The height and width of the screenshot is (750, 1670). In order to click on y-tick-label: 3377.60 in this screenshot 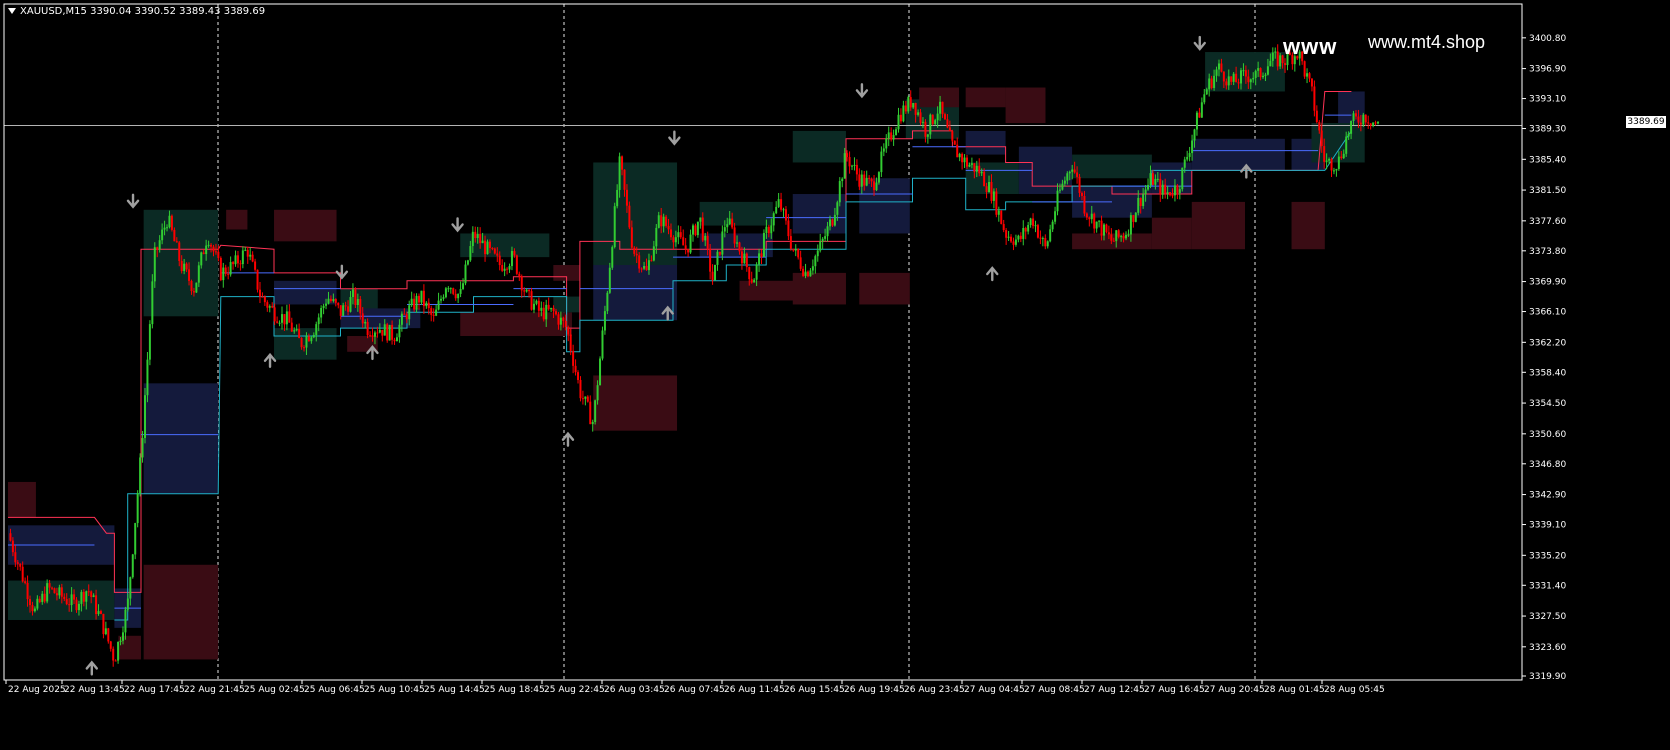, I will do `click(1547, 222)`.